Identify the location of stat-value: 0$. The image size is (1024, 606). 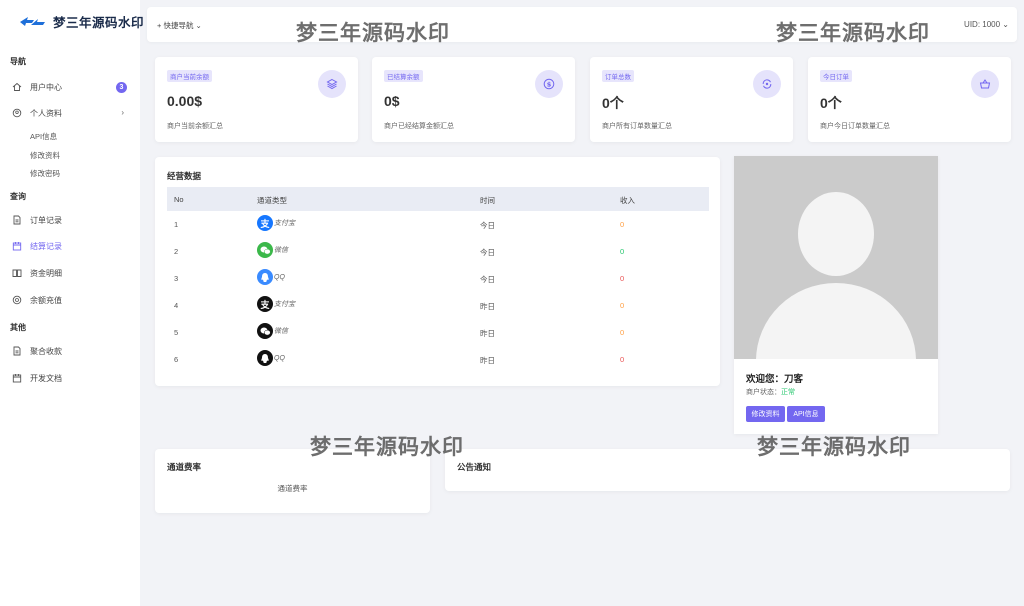
(392, 101).